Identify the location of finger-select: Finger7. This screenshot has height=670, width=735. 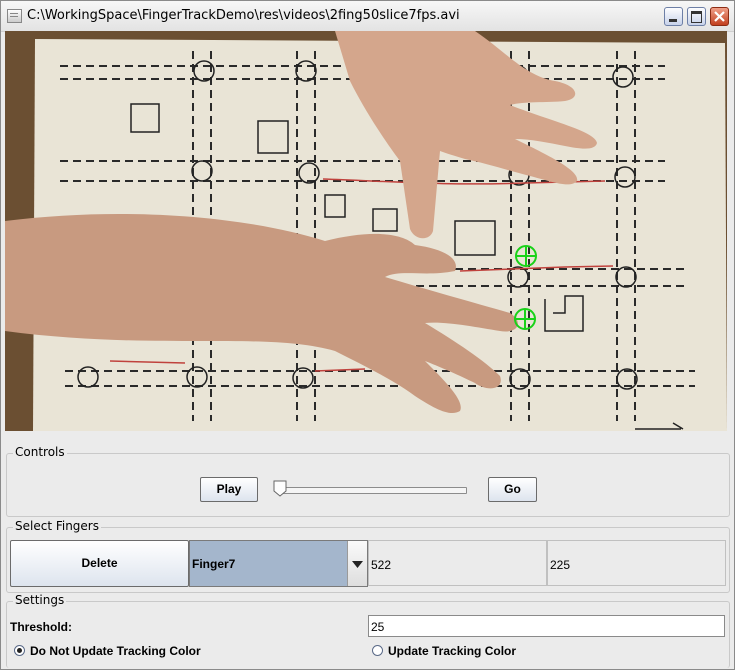
(278, 563).